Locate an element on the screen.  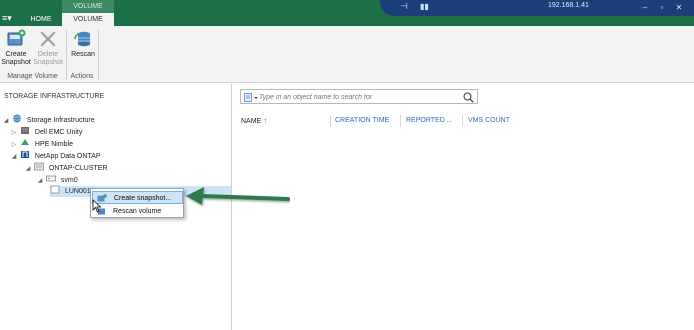
pin-icon: ⊣ is located at coordinates (405, 6).